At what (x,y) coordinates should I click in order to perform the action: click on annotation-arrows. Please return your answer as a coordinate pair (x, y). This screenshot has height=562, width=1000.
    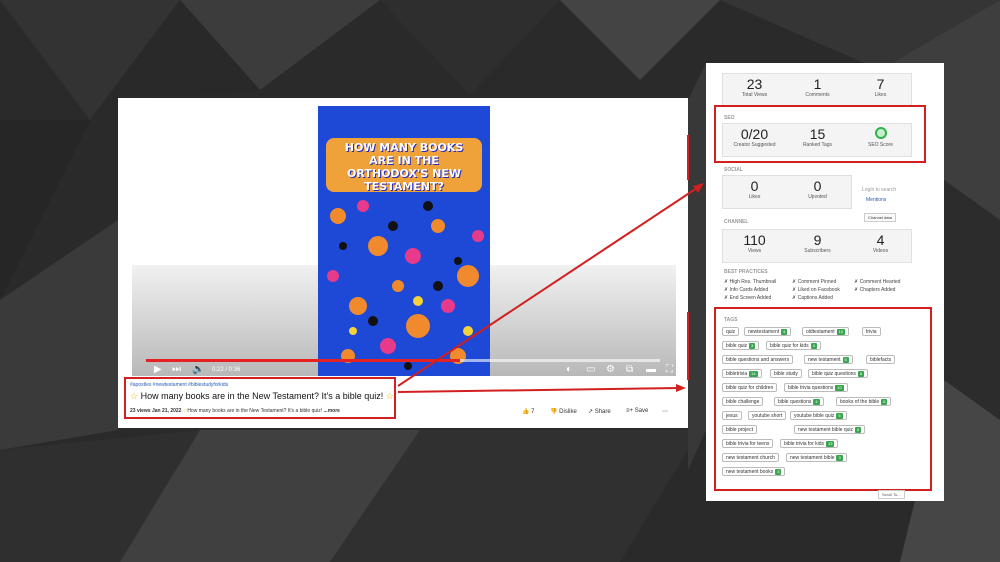
    Looking at the image, I should click on (550, 264).